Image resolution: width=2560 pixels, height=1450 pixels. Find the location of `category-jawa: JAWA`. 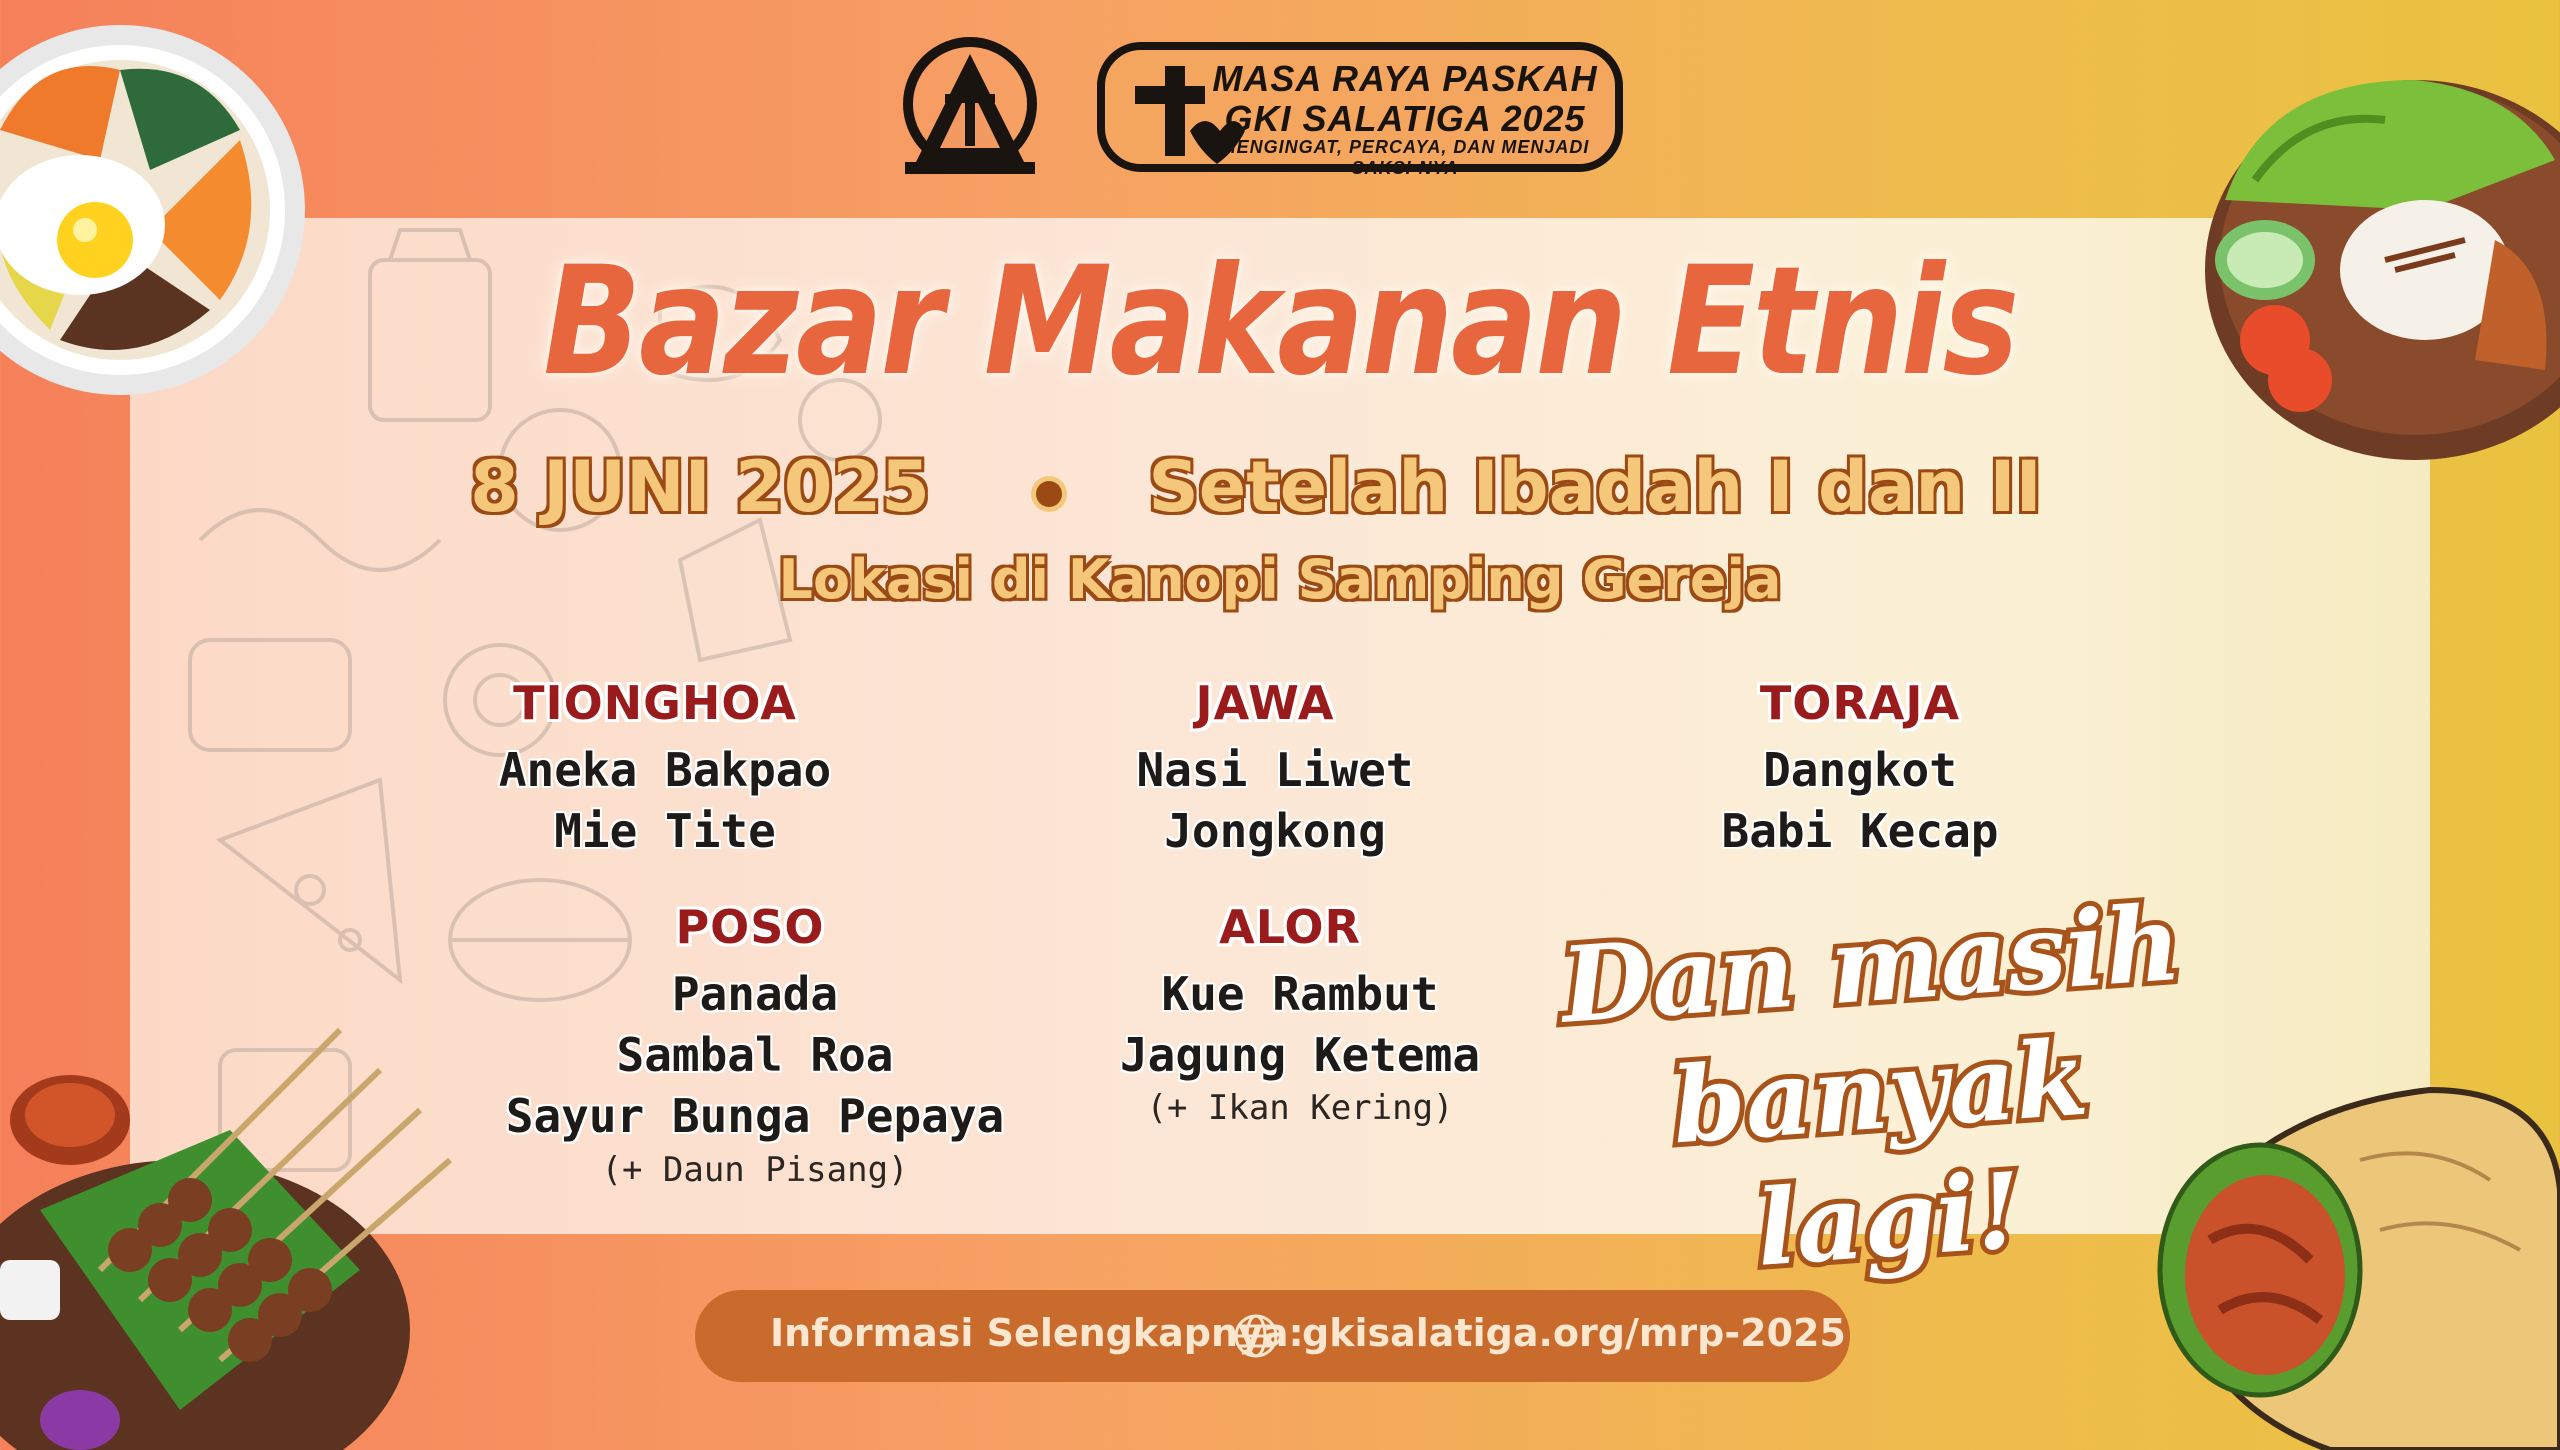

category-jawa: JAWA is located at coordinates (1265, 703).